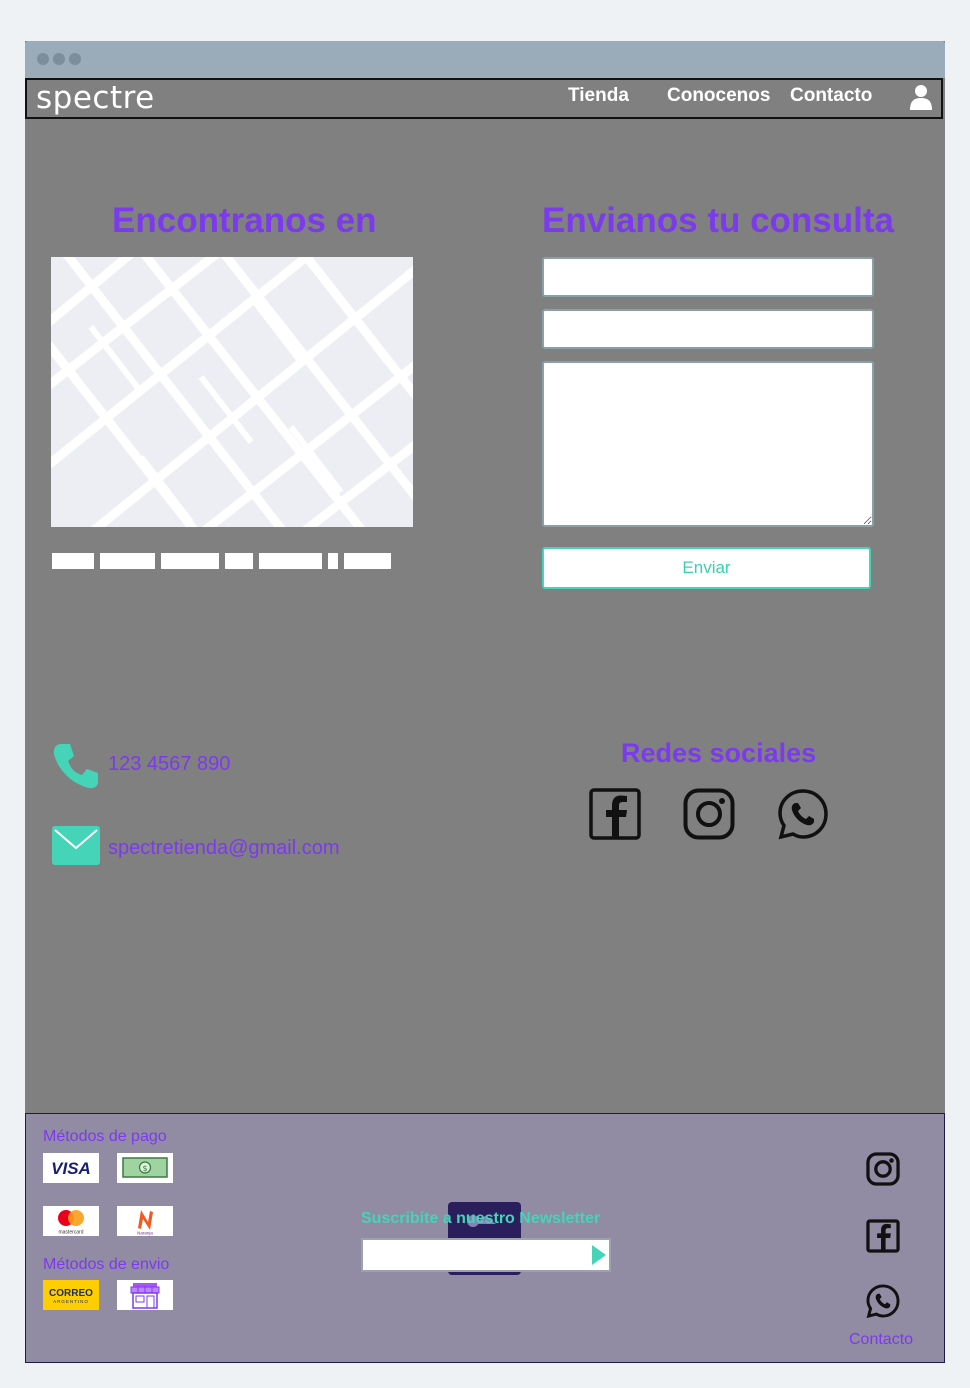  I want to click on whatsapp-icon, so click(803, 814).